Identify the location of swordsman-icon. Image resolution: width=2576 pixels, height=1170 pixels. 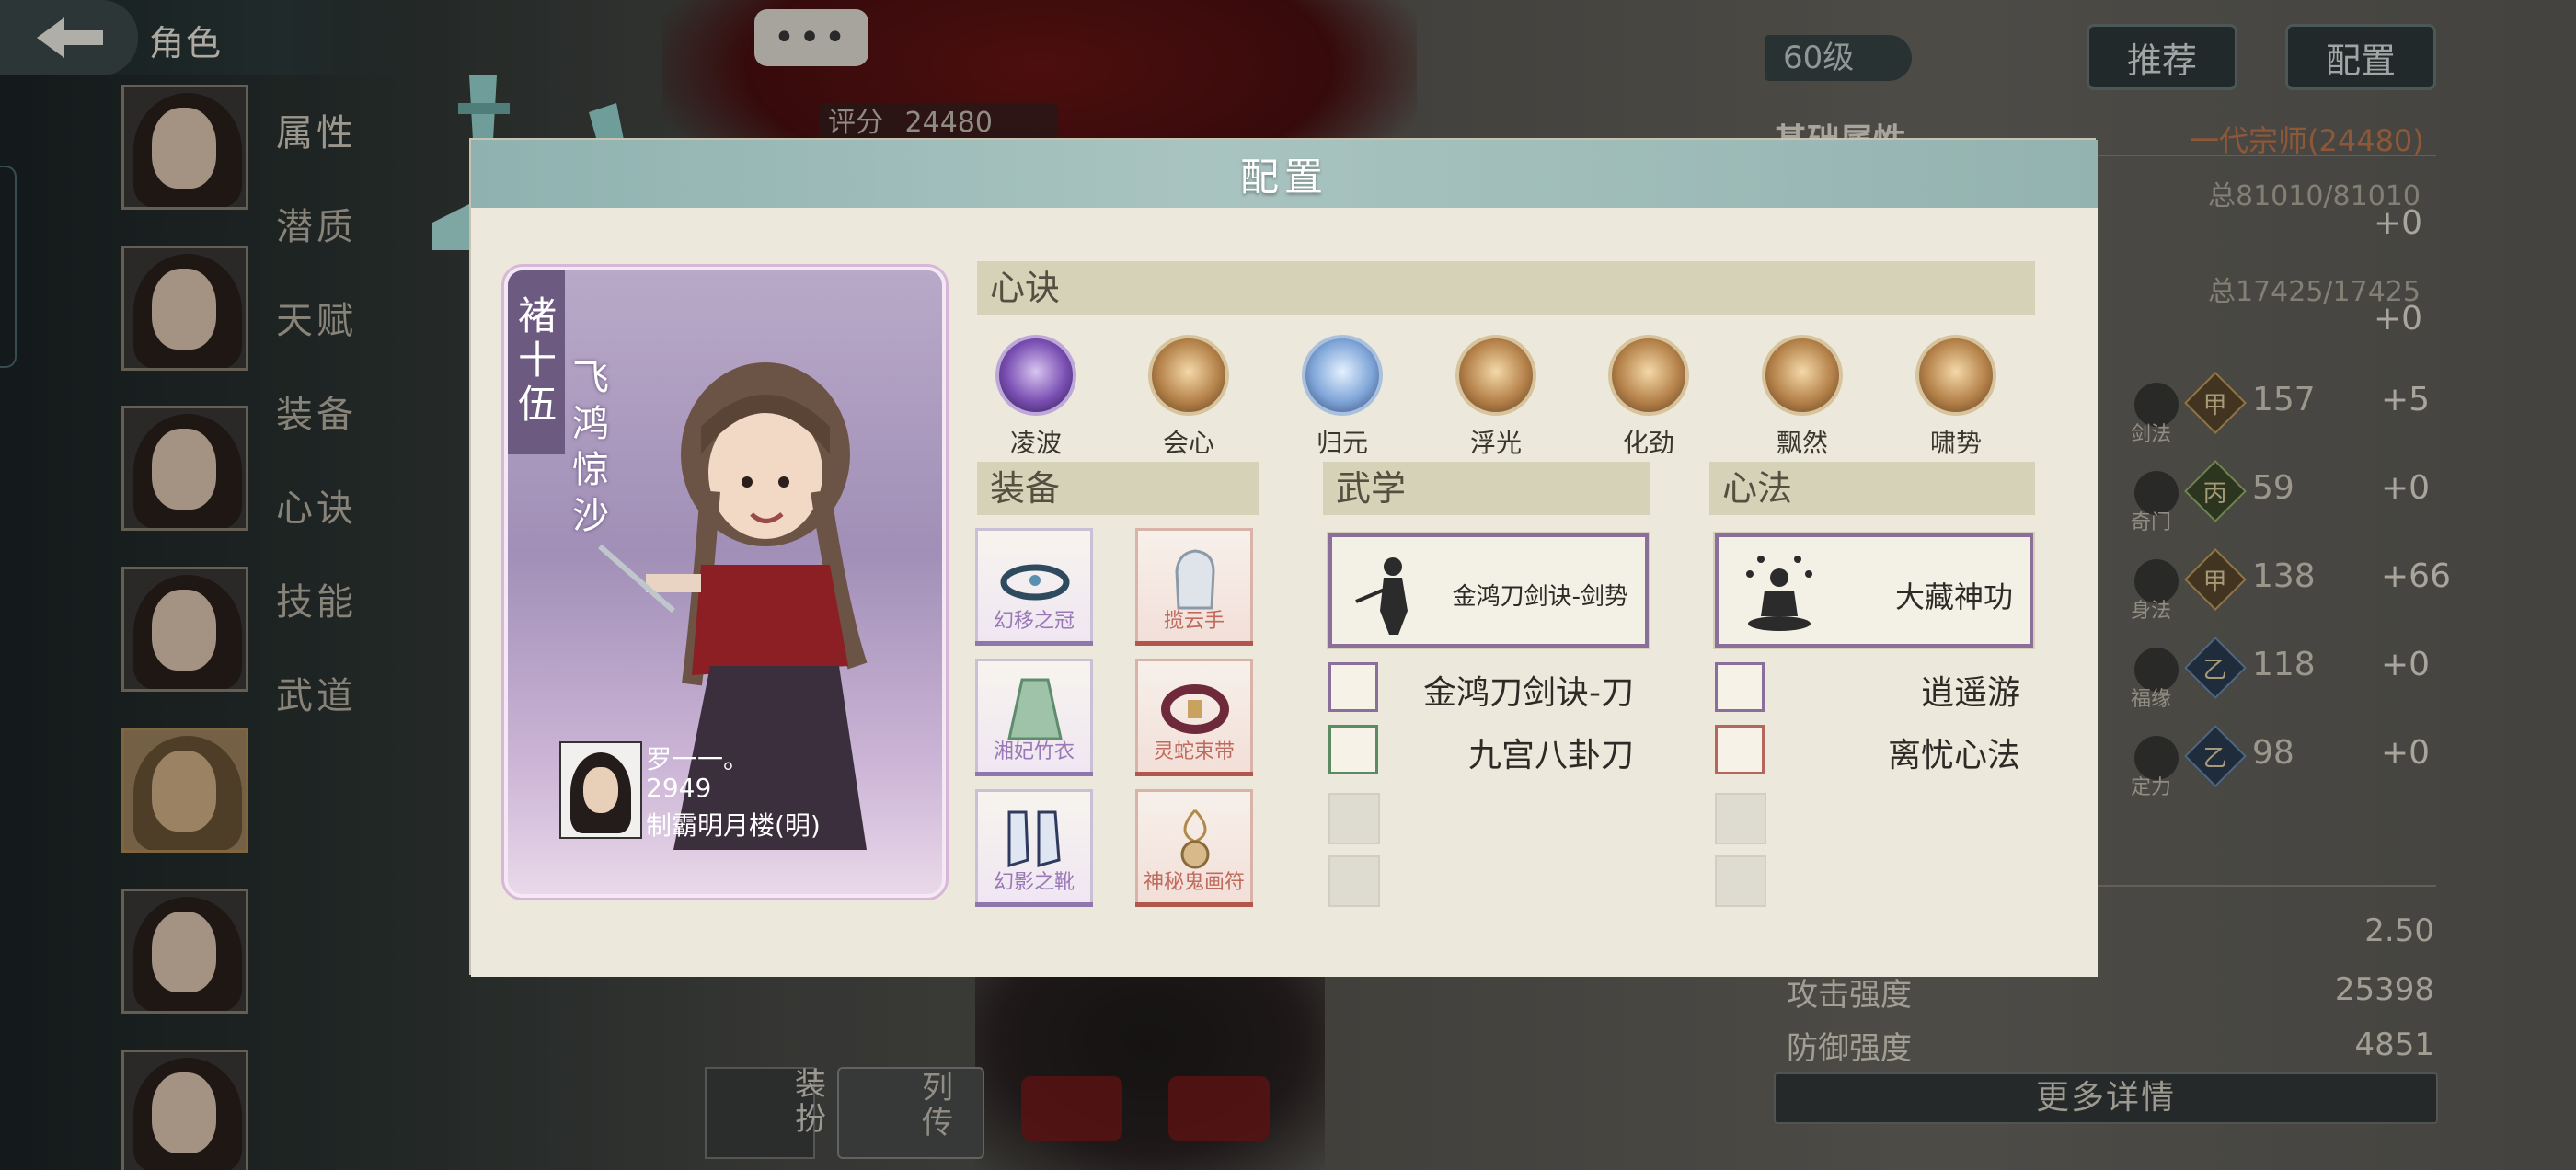
(1381, 596).